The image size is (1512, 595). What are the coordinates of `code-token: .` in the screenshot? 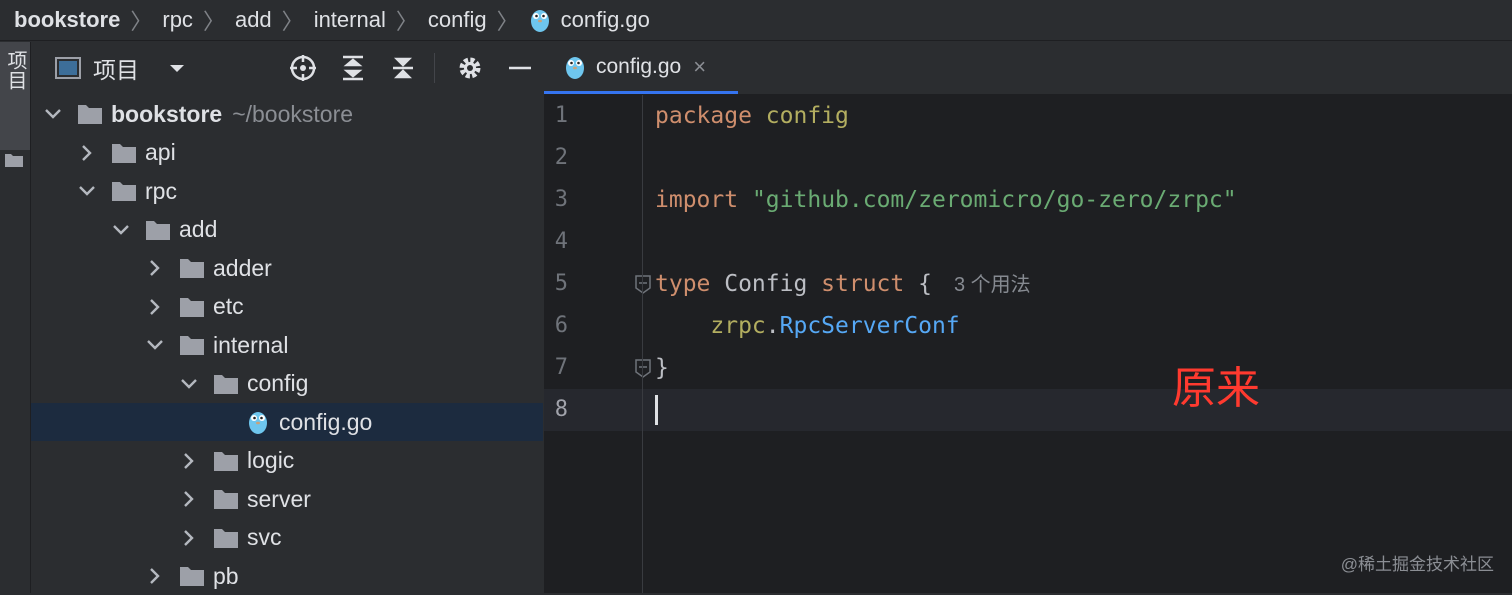 It's located at (772, 326).